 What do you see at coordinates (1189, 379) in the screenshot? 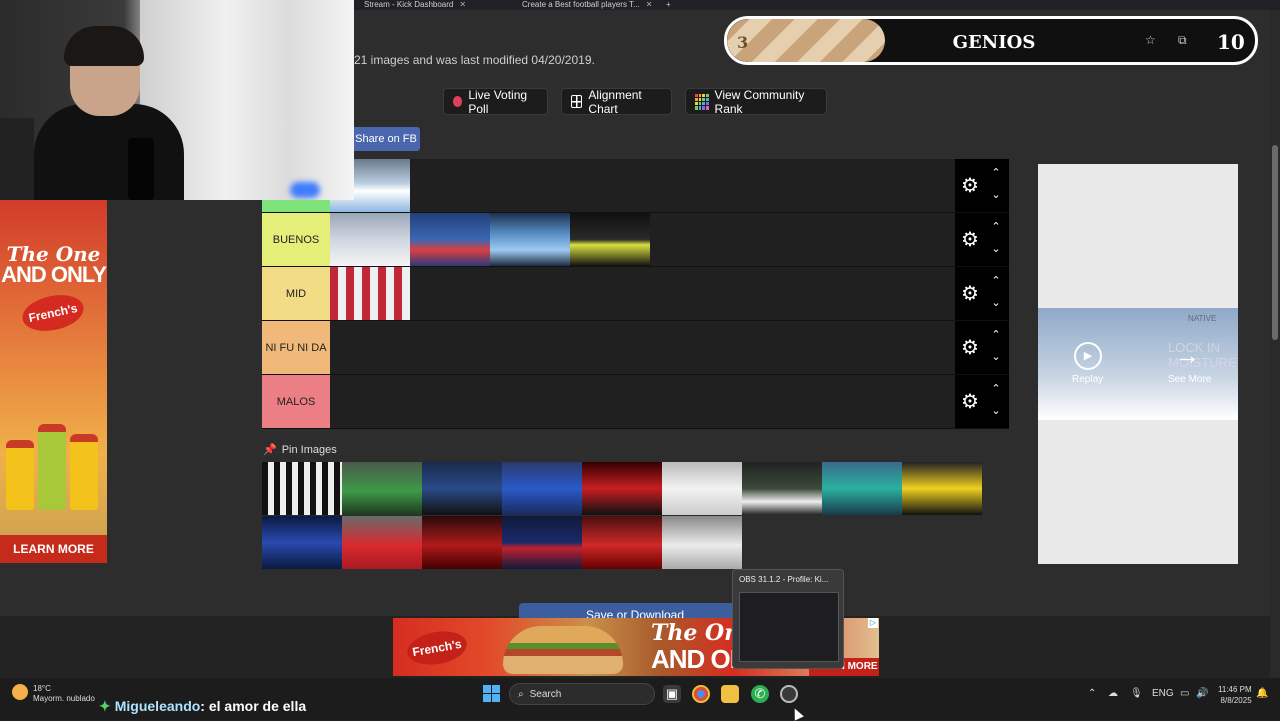
I see `see-more-link: See More` at bounding box center [1189, 379].